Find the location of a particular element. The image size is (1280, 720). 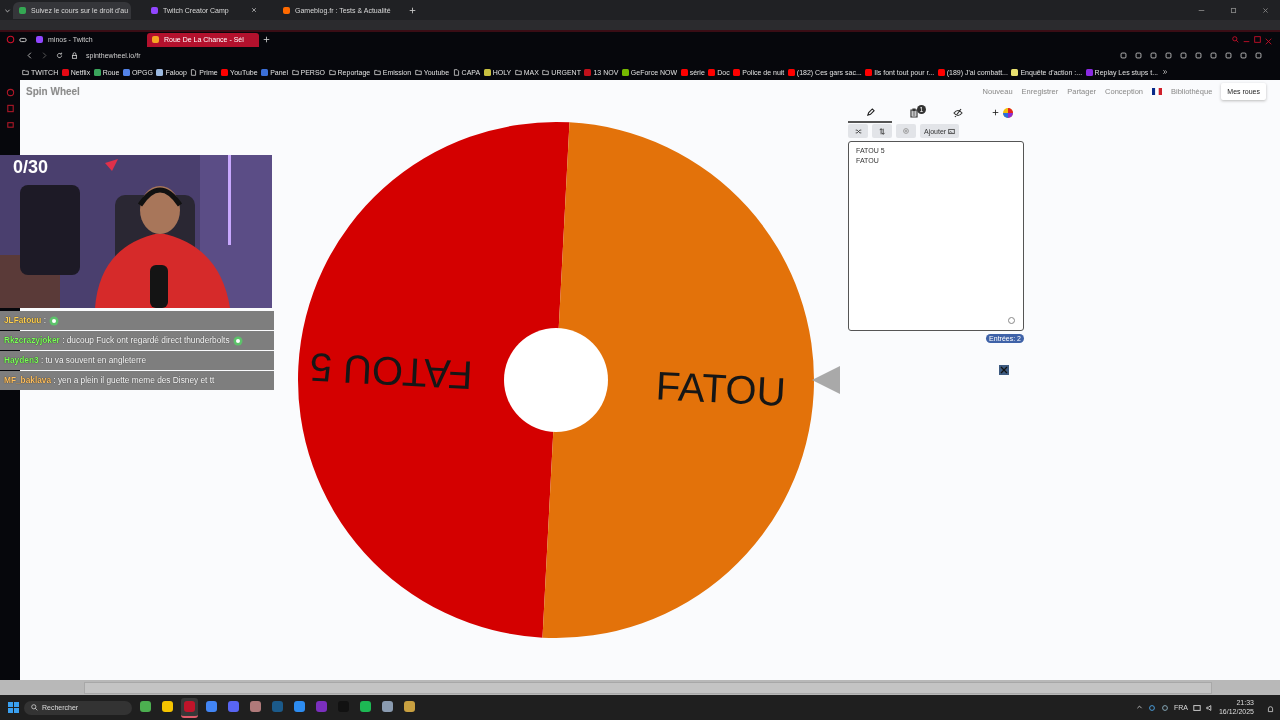

segment-label: FATOU 5 is located at coordinates (391, 371).